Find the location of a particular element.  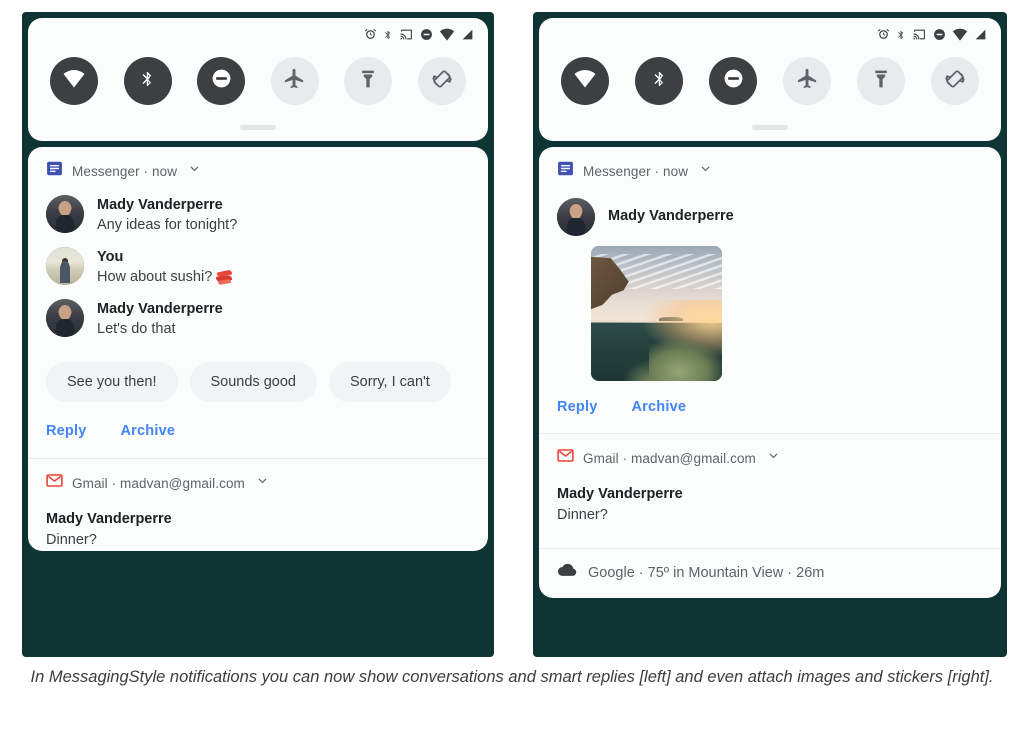

message-body: You How about sushi? is located at coordinates (165, 267).